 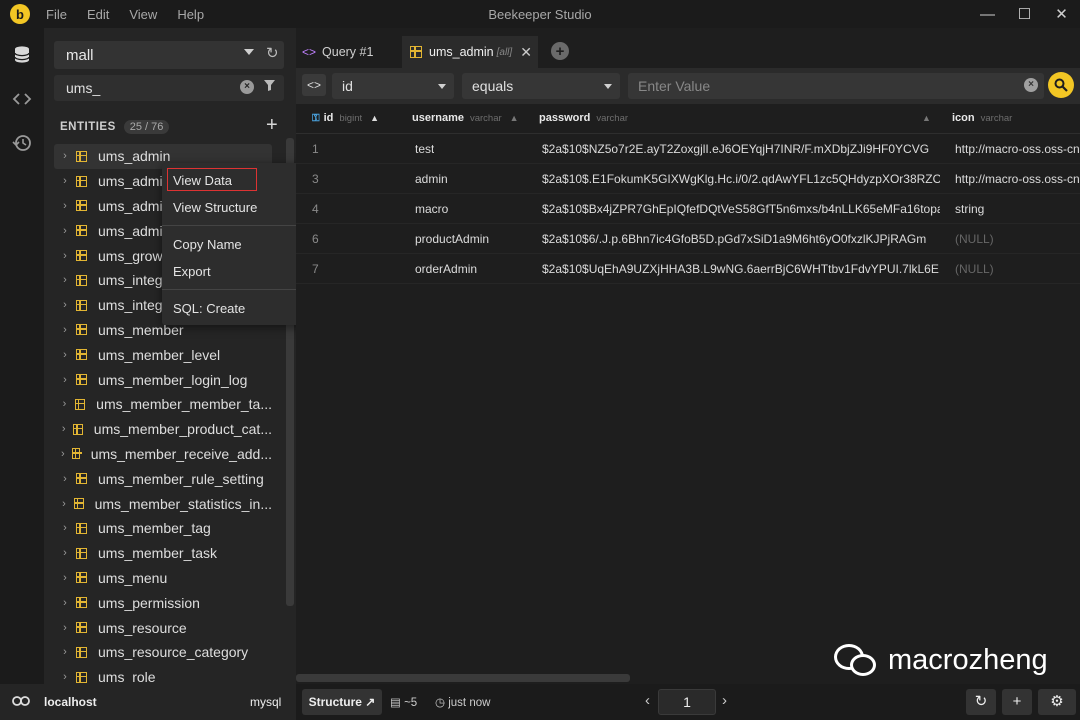 I want to click on tree-item: › ums_resource_category, so click(x=163, y=652).